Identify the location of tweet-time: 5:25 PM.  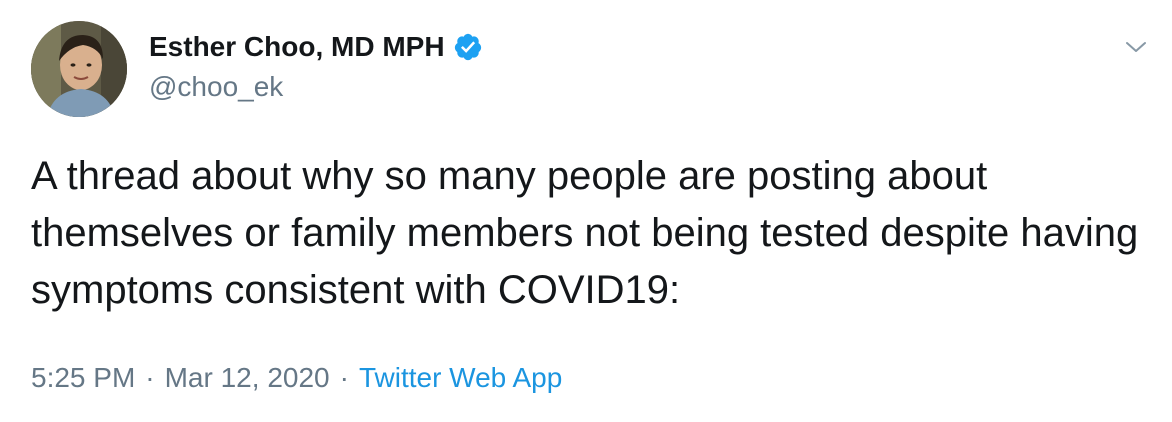
(83, 377).